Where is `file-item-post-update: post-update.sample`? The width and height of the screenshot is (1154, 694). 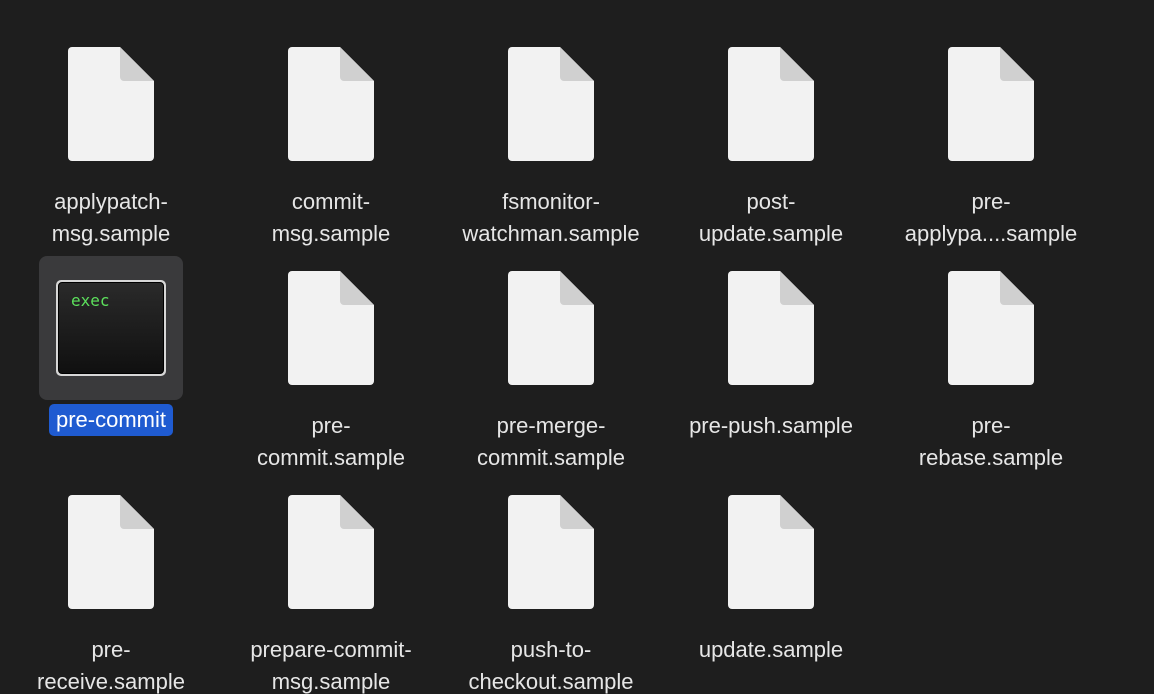
file-item-post-update: post-update.sample is located at coordinates (771, 144).